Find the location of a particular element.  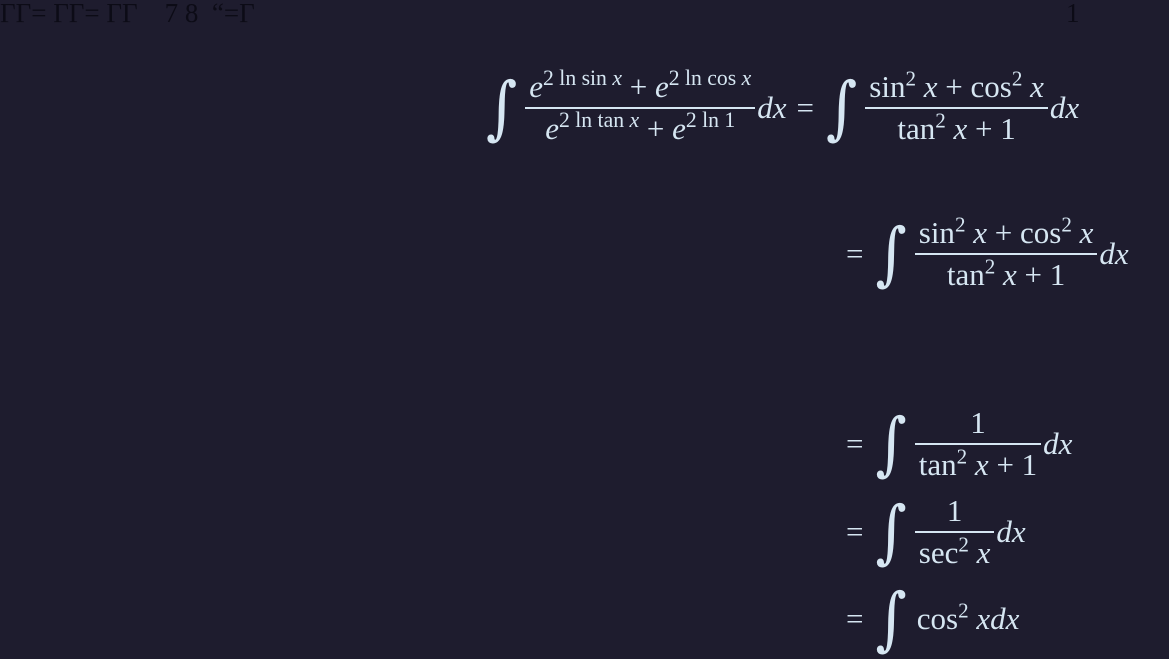

equation-line-3: = ∫ 1 tan2 x + 1 dx is located at coordinates (959, 444).